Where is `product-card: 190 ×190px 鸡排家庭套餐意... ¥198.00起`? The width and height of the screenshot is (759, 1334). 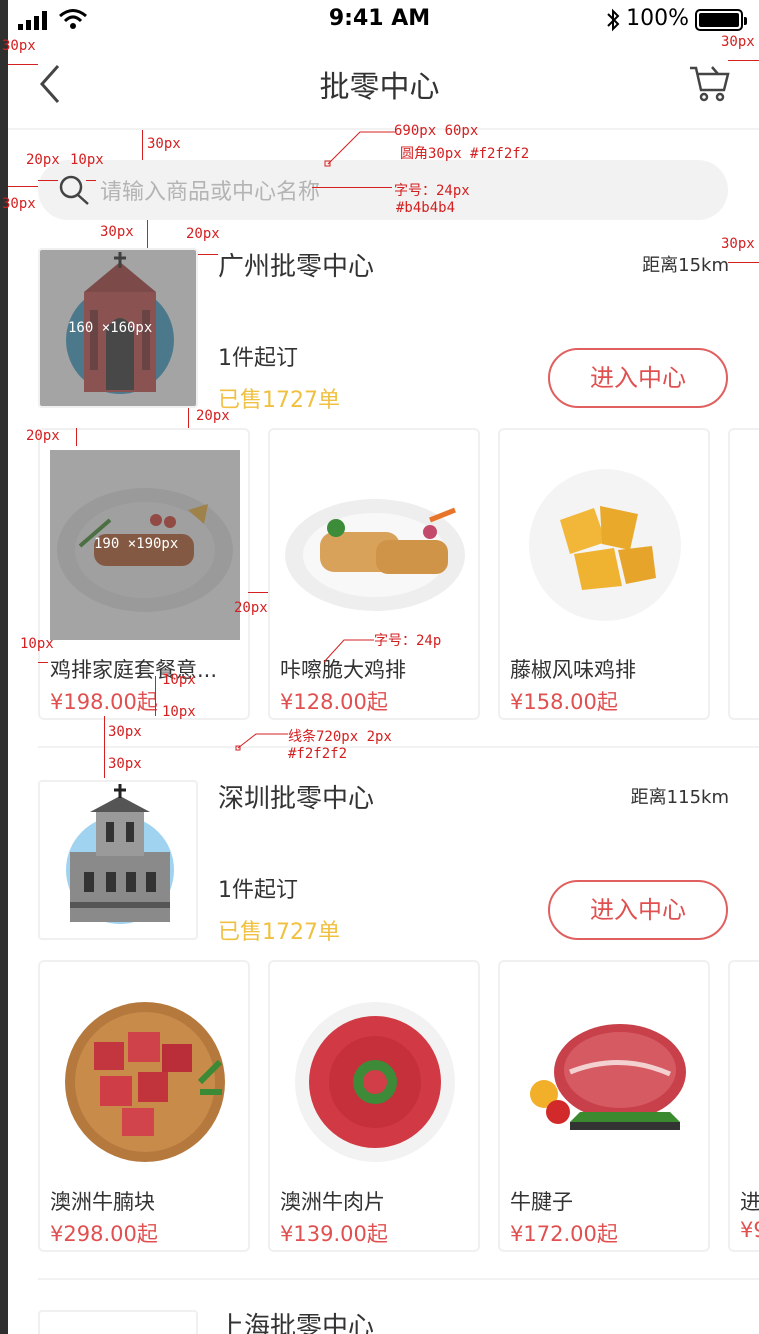 product-card: 190 ×190px 鸡排家庭套餐意... ¥198.00起 is located at coordinates (144, 574).